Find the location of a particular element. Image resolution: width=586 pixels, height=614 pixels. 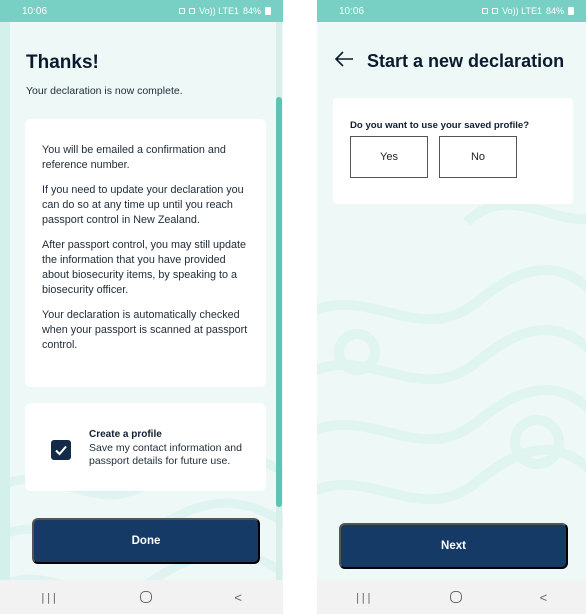

page-title: Start a new declaration is located at coordinates (466, 61).